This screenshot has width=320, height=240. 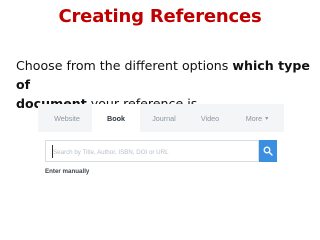 I want to click on tab-label: Website, so click(x=67, y=118).